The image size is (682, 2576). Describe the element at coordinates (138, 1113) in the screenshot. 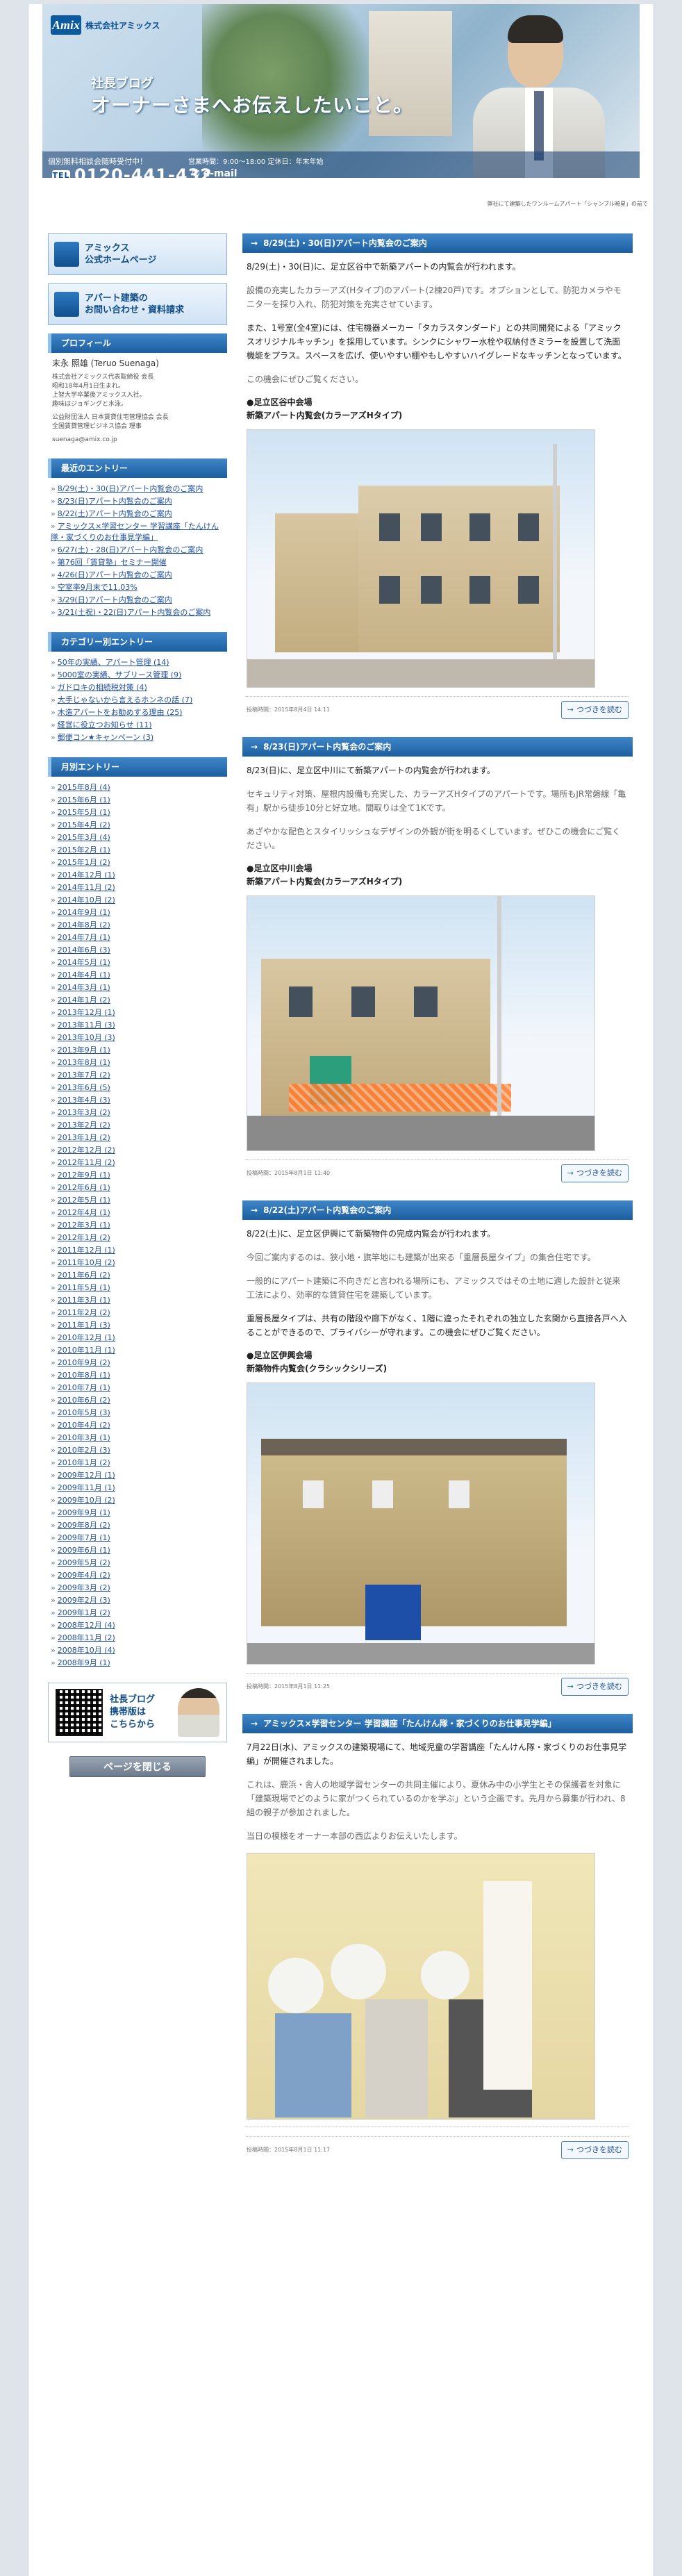

I see `month-entry: » 2013年3月 (2)` at that location.